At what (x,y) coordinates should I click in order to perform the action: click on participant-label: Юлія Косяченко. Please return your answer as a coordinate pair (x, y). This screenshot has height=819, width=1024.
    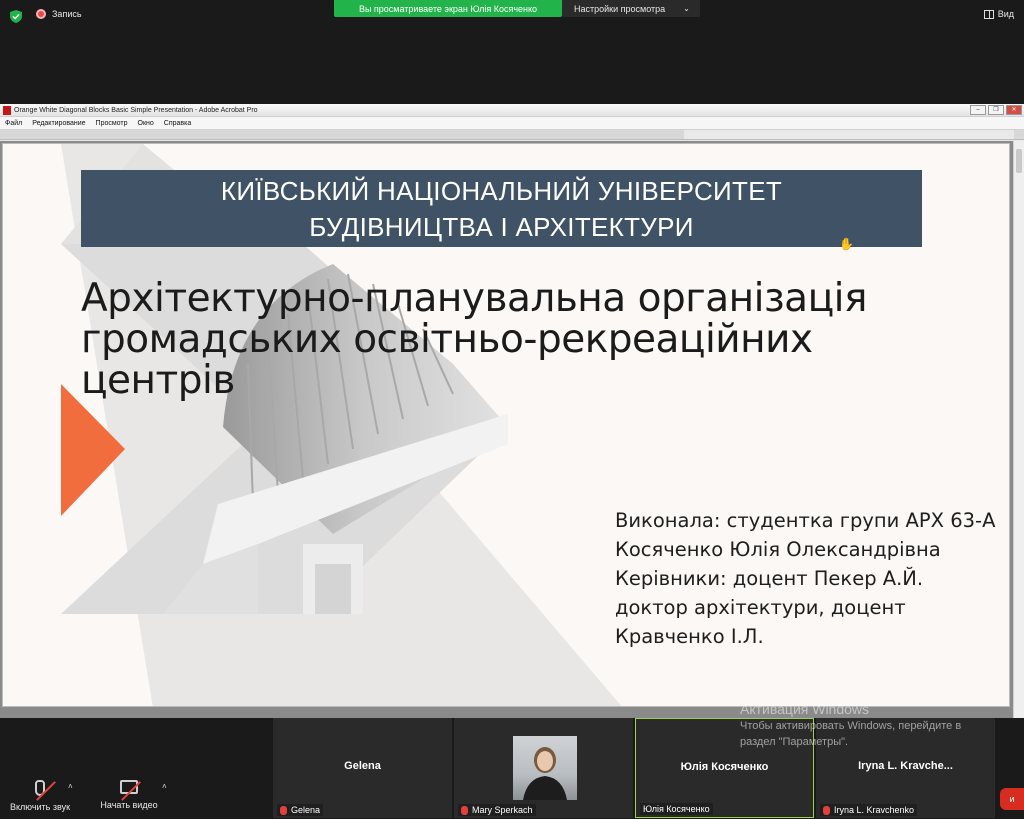
    Looking at the image, I should click on (676, 809).